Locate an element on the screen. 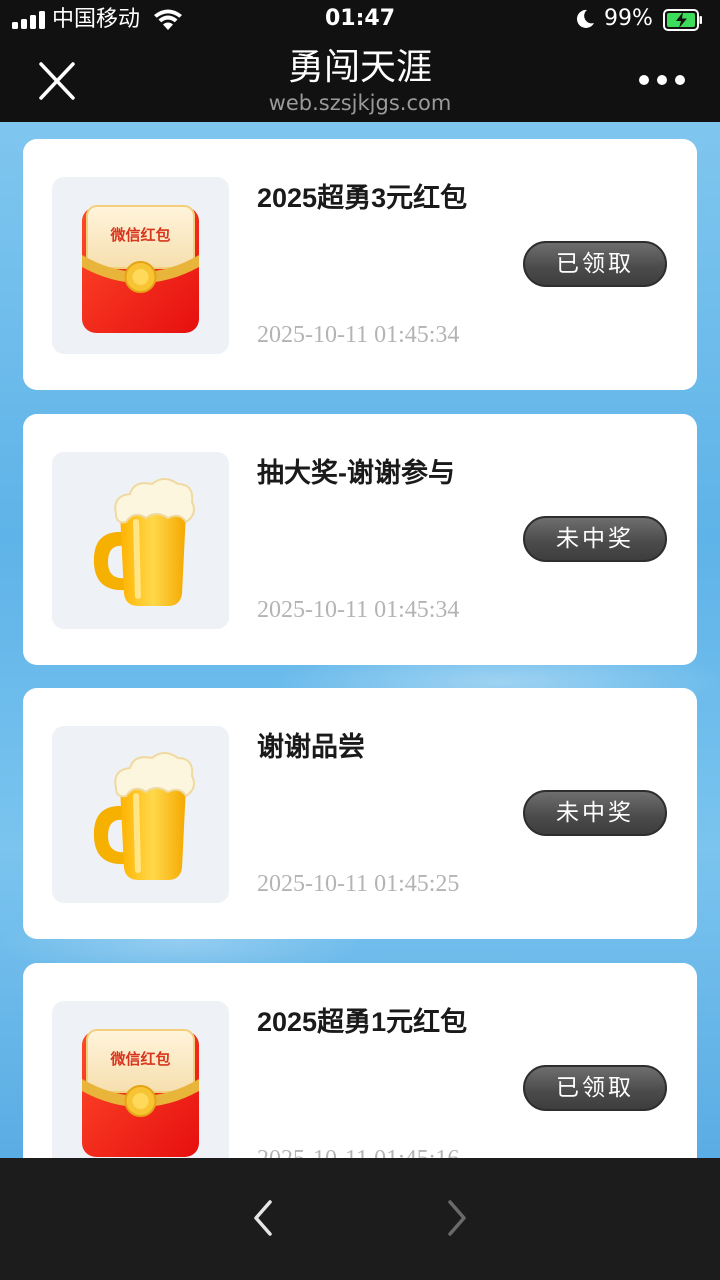 This screenshot has width=720, height=1280. prize-title: 抽大奖-谢谢参与 is located at coordinates (356, 473).